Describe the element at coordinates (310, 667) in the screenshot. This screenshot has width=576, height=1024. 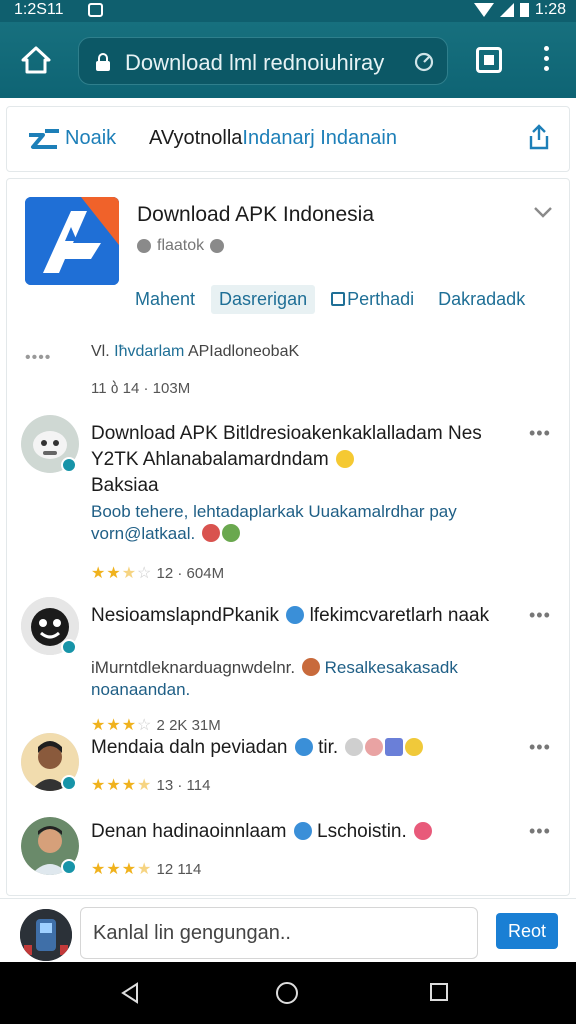
I see `person-emoji-icon` at that location.